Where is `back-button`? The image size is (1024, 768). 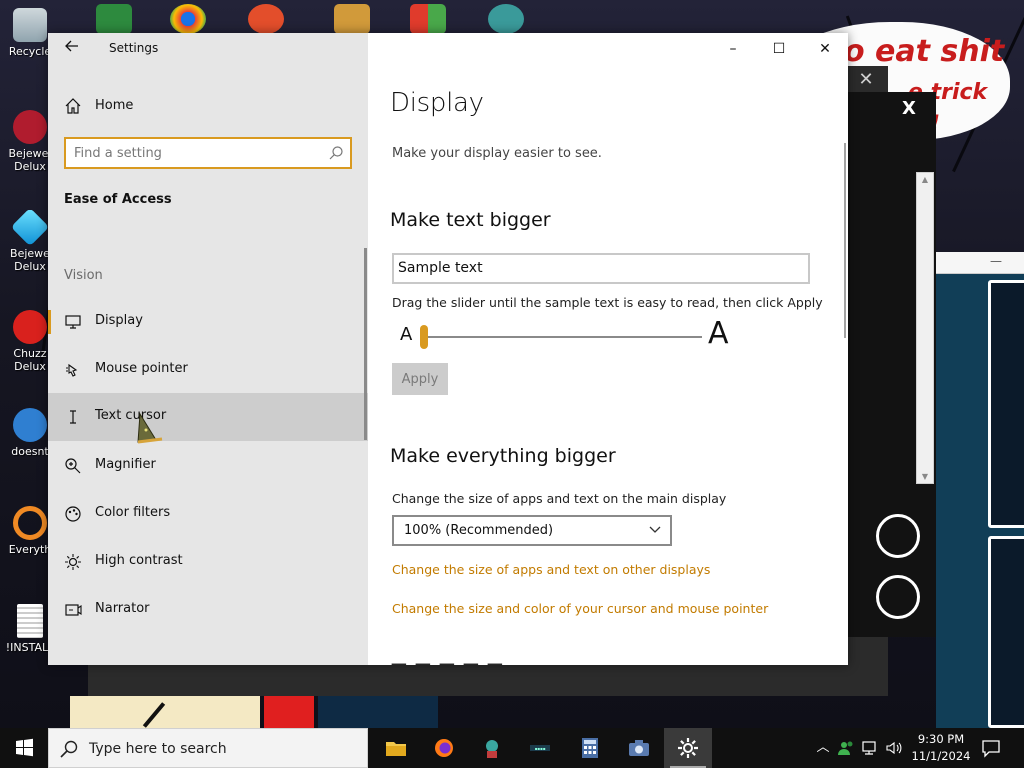 back-button is located at coordinates (72, 49).